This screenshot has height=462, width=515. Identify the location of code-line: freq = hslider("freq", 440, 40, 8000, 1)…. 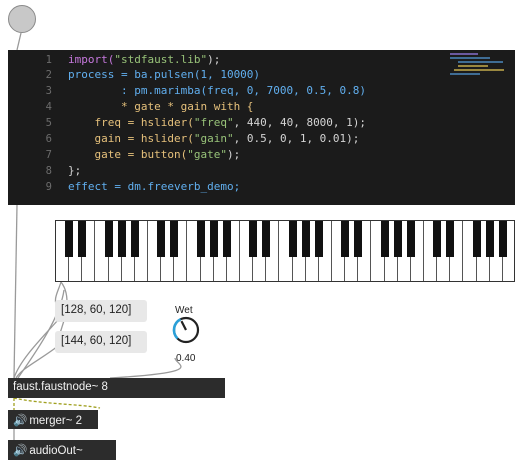
(217, 122).